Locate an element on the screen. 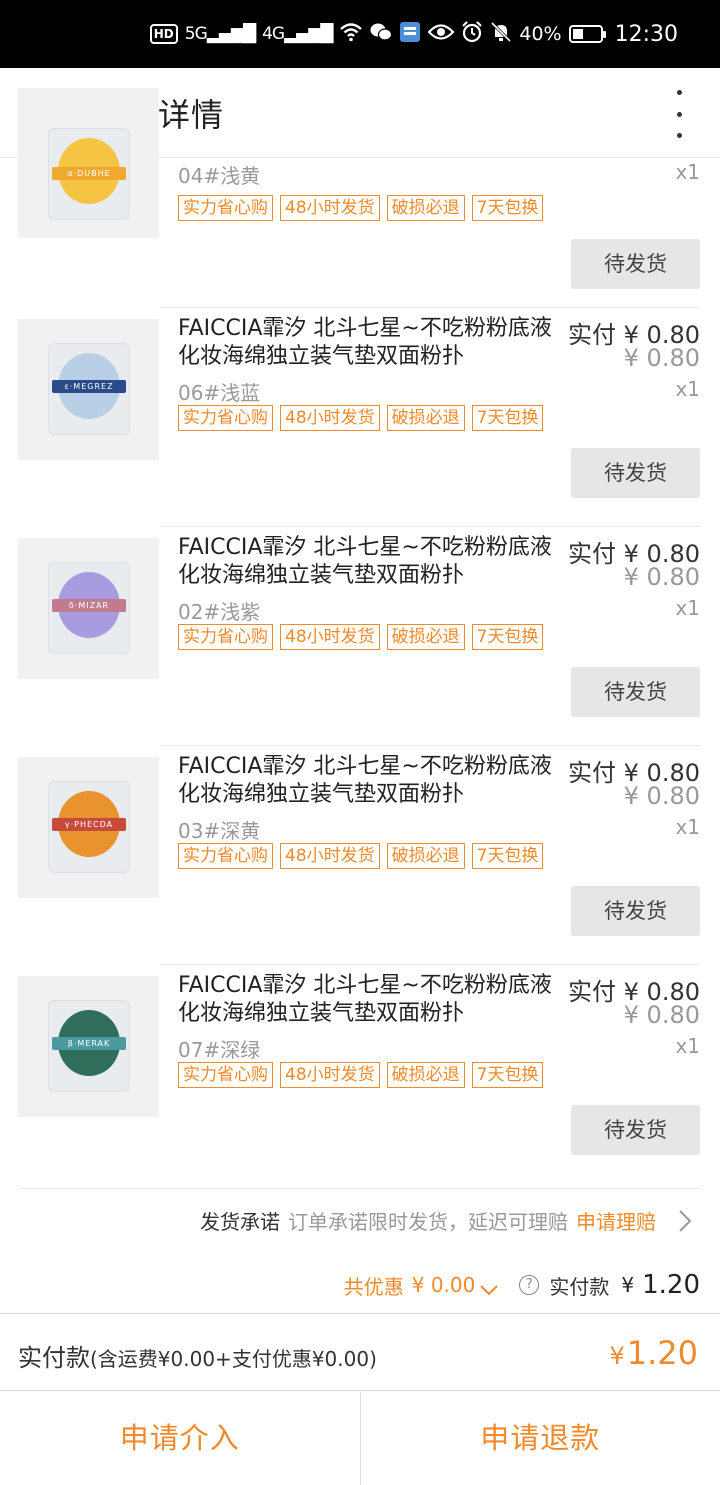 The width and height of the screenshot is (720, 1485). mute-icon is located at coordinates (501, 34).